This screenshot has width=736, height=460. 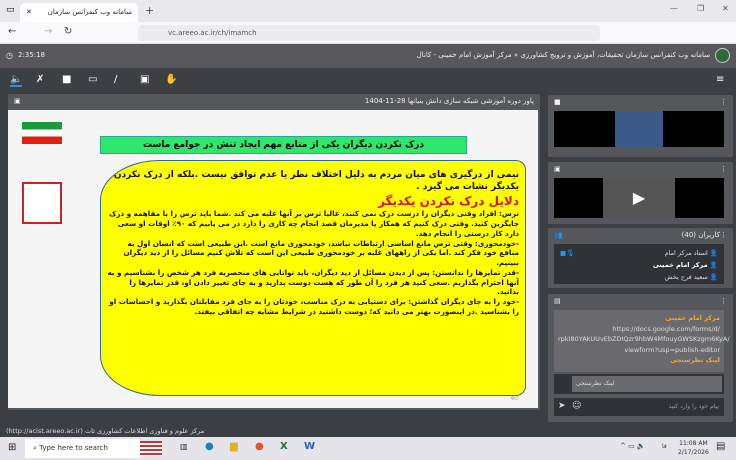 I want to click on task-view-icon: ▥, so click(x=184, y=446).